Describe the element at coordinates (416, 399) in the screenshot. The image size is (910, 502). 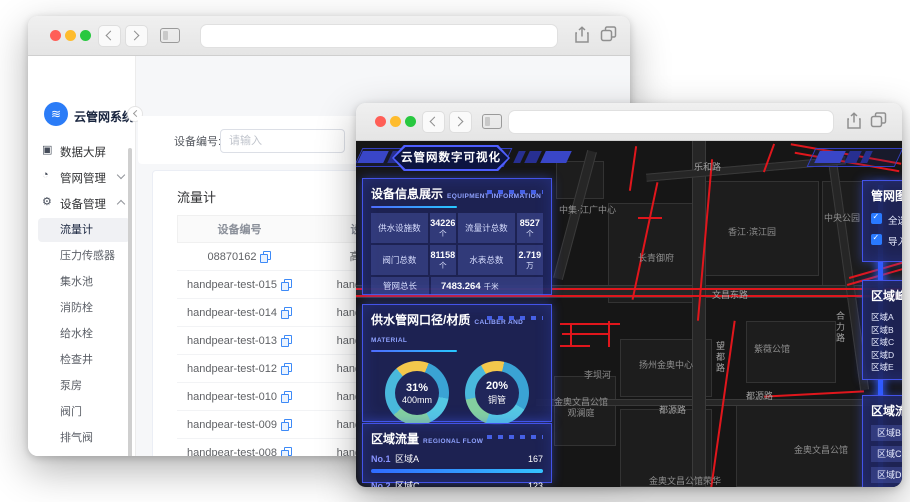
I see `donut-label: 400mm` at that location.